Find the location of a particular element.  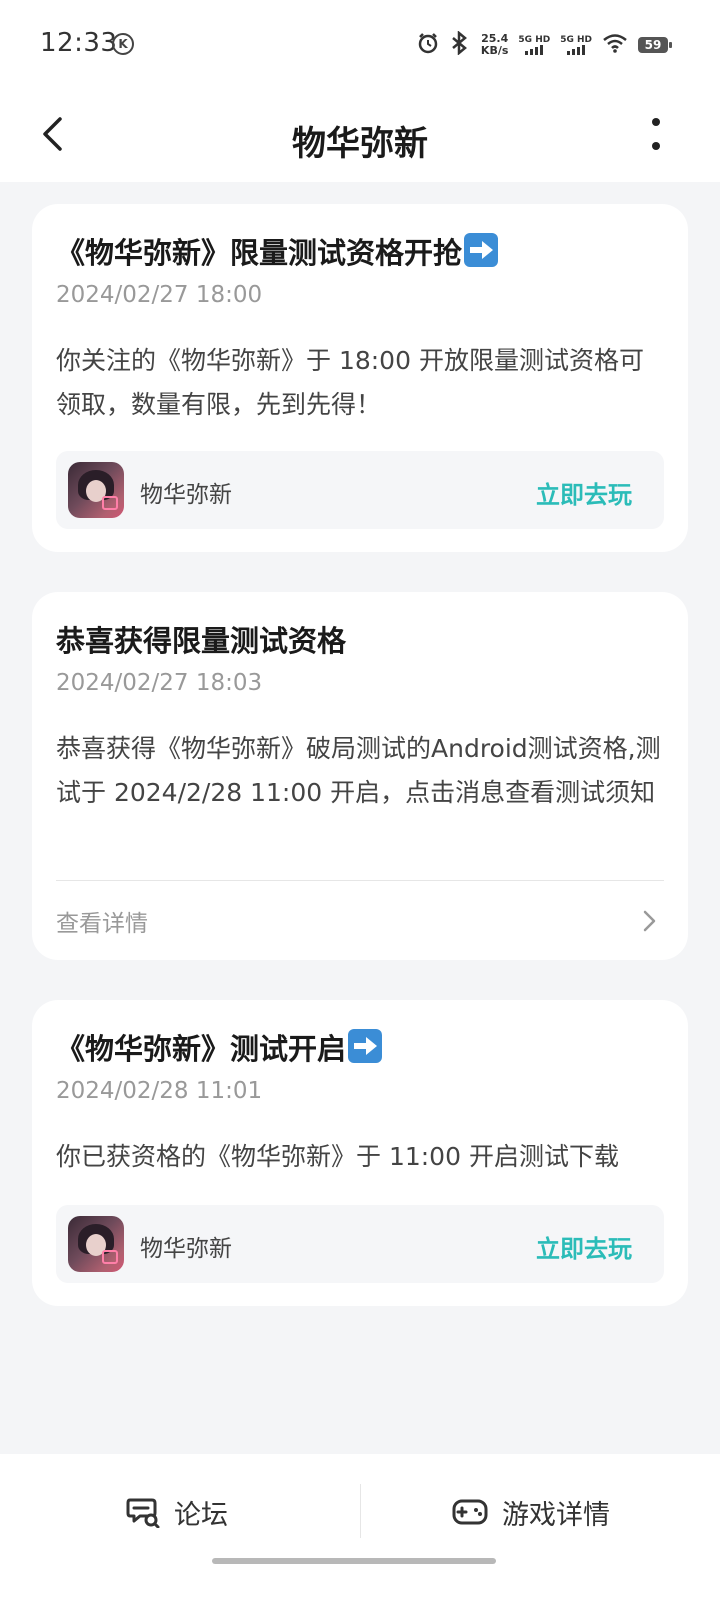

bluetooth-icon is located at coordinates (460, 44).